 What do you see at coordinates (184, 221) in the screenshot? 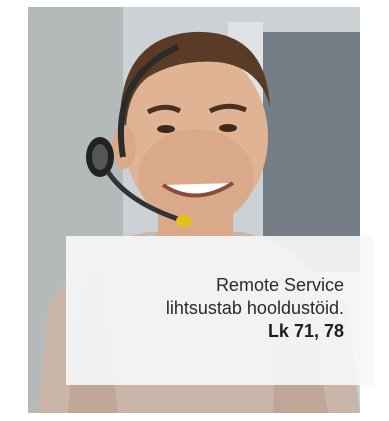
I see `headset-mic-tip` at bounding box center [184, 221].